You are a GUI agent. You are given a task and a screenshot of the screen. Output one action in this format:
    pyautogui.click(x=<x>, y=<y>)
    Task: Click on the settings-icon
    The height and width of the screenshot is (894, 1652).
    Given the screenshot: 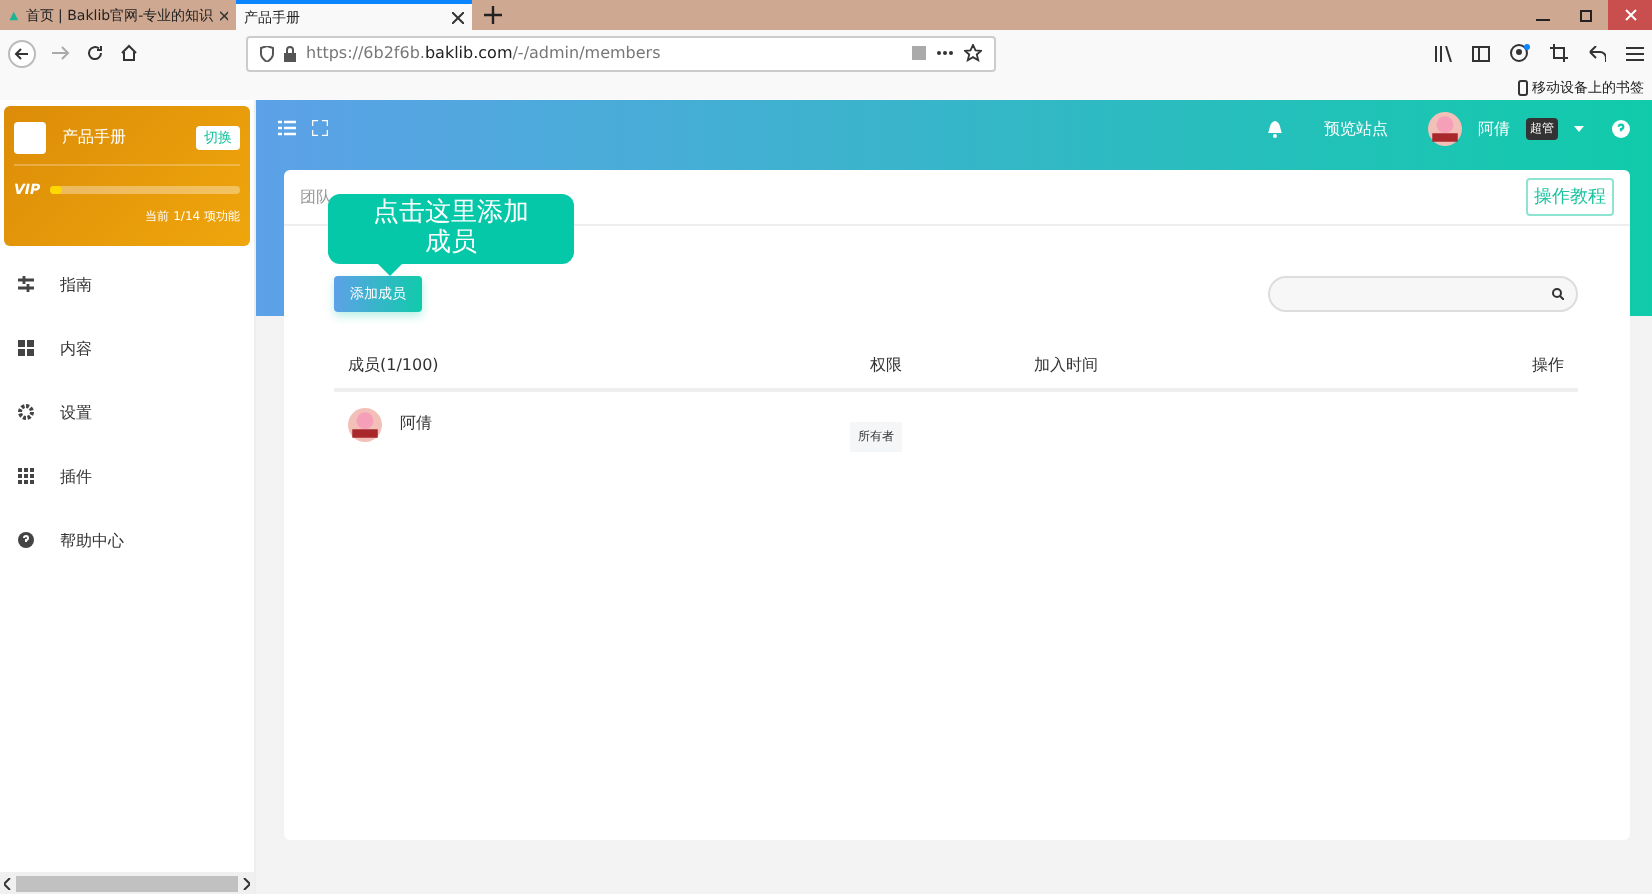 What is the action you would take?
    pyautogui.click(x=26, y=412)
    